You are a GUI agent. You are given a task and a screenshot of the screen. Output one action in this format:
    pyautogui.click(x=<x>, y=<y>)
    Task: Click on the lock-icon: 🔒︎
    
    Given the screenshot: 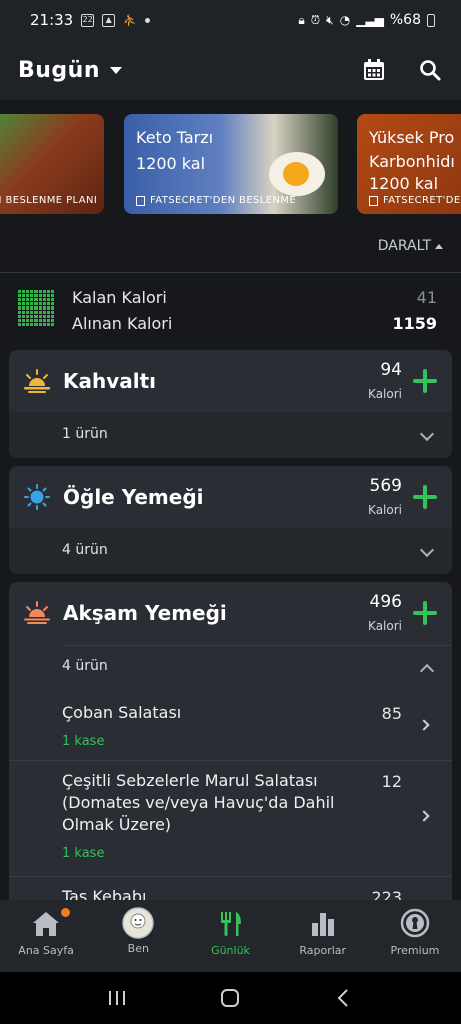 What is the action you would take?
    pyautogui.click(x=301, y=19)
    